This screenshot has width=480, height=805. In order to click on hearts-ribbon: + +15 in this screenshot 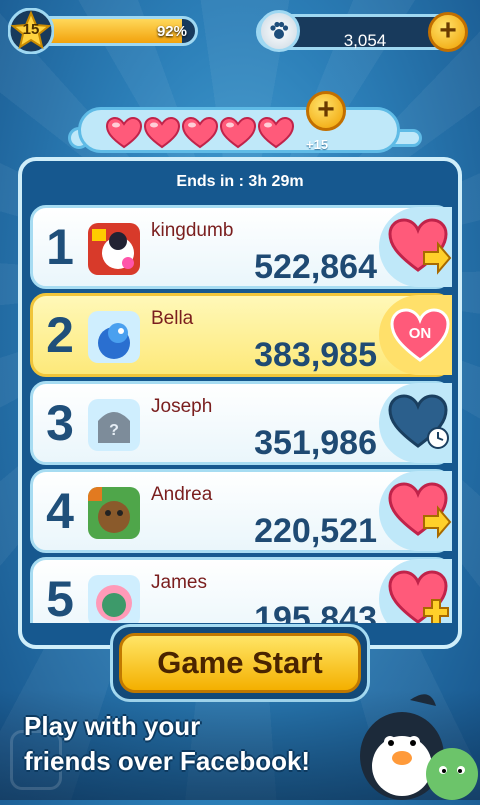, I will do `click(245, 124)`.